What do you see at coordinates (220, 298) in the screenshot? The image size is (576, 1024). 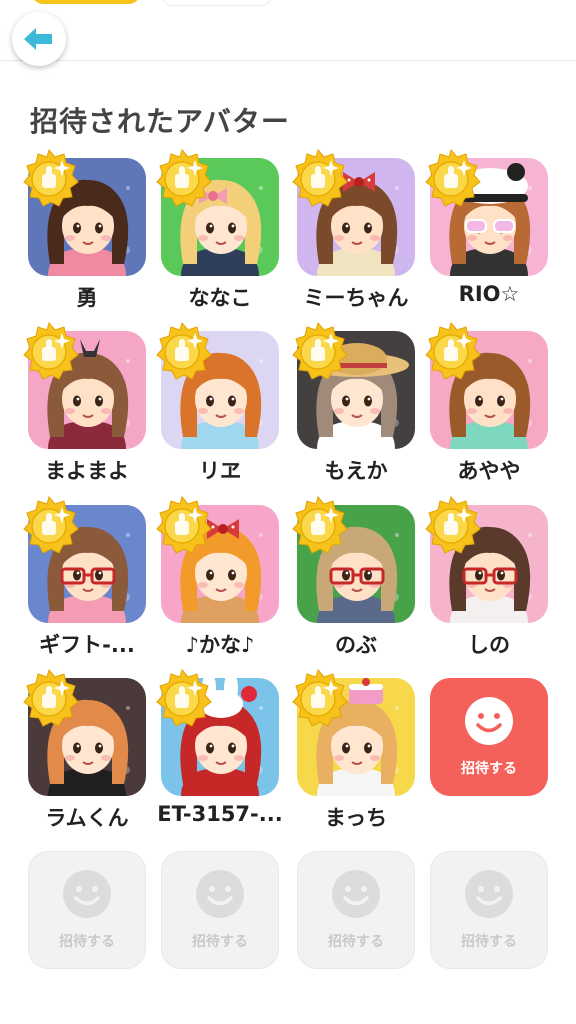 I see `avatar-name: ななこ` at bounding box center [220, 298].